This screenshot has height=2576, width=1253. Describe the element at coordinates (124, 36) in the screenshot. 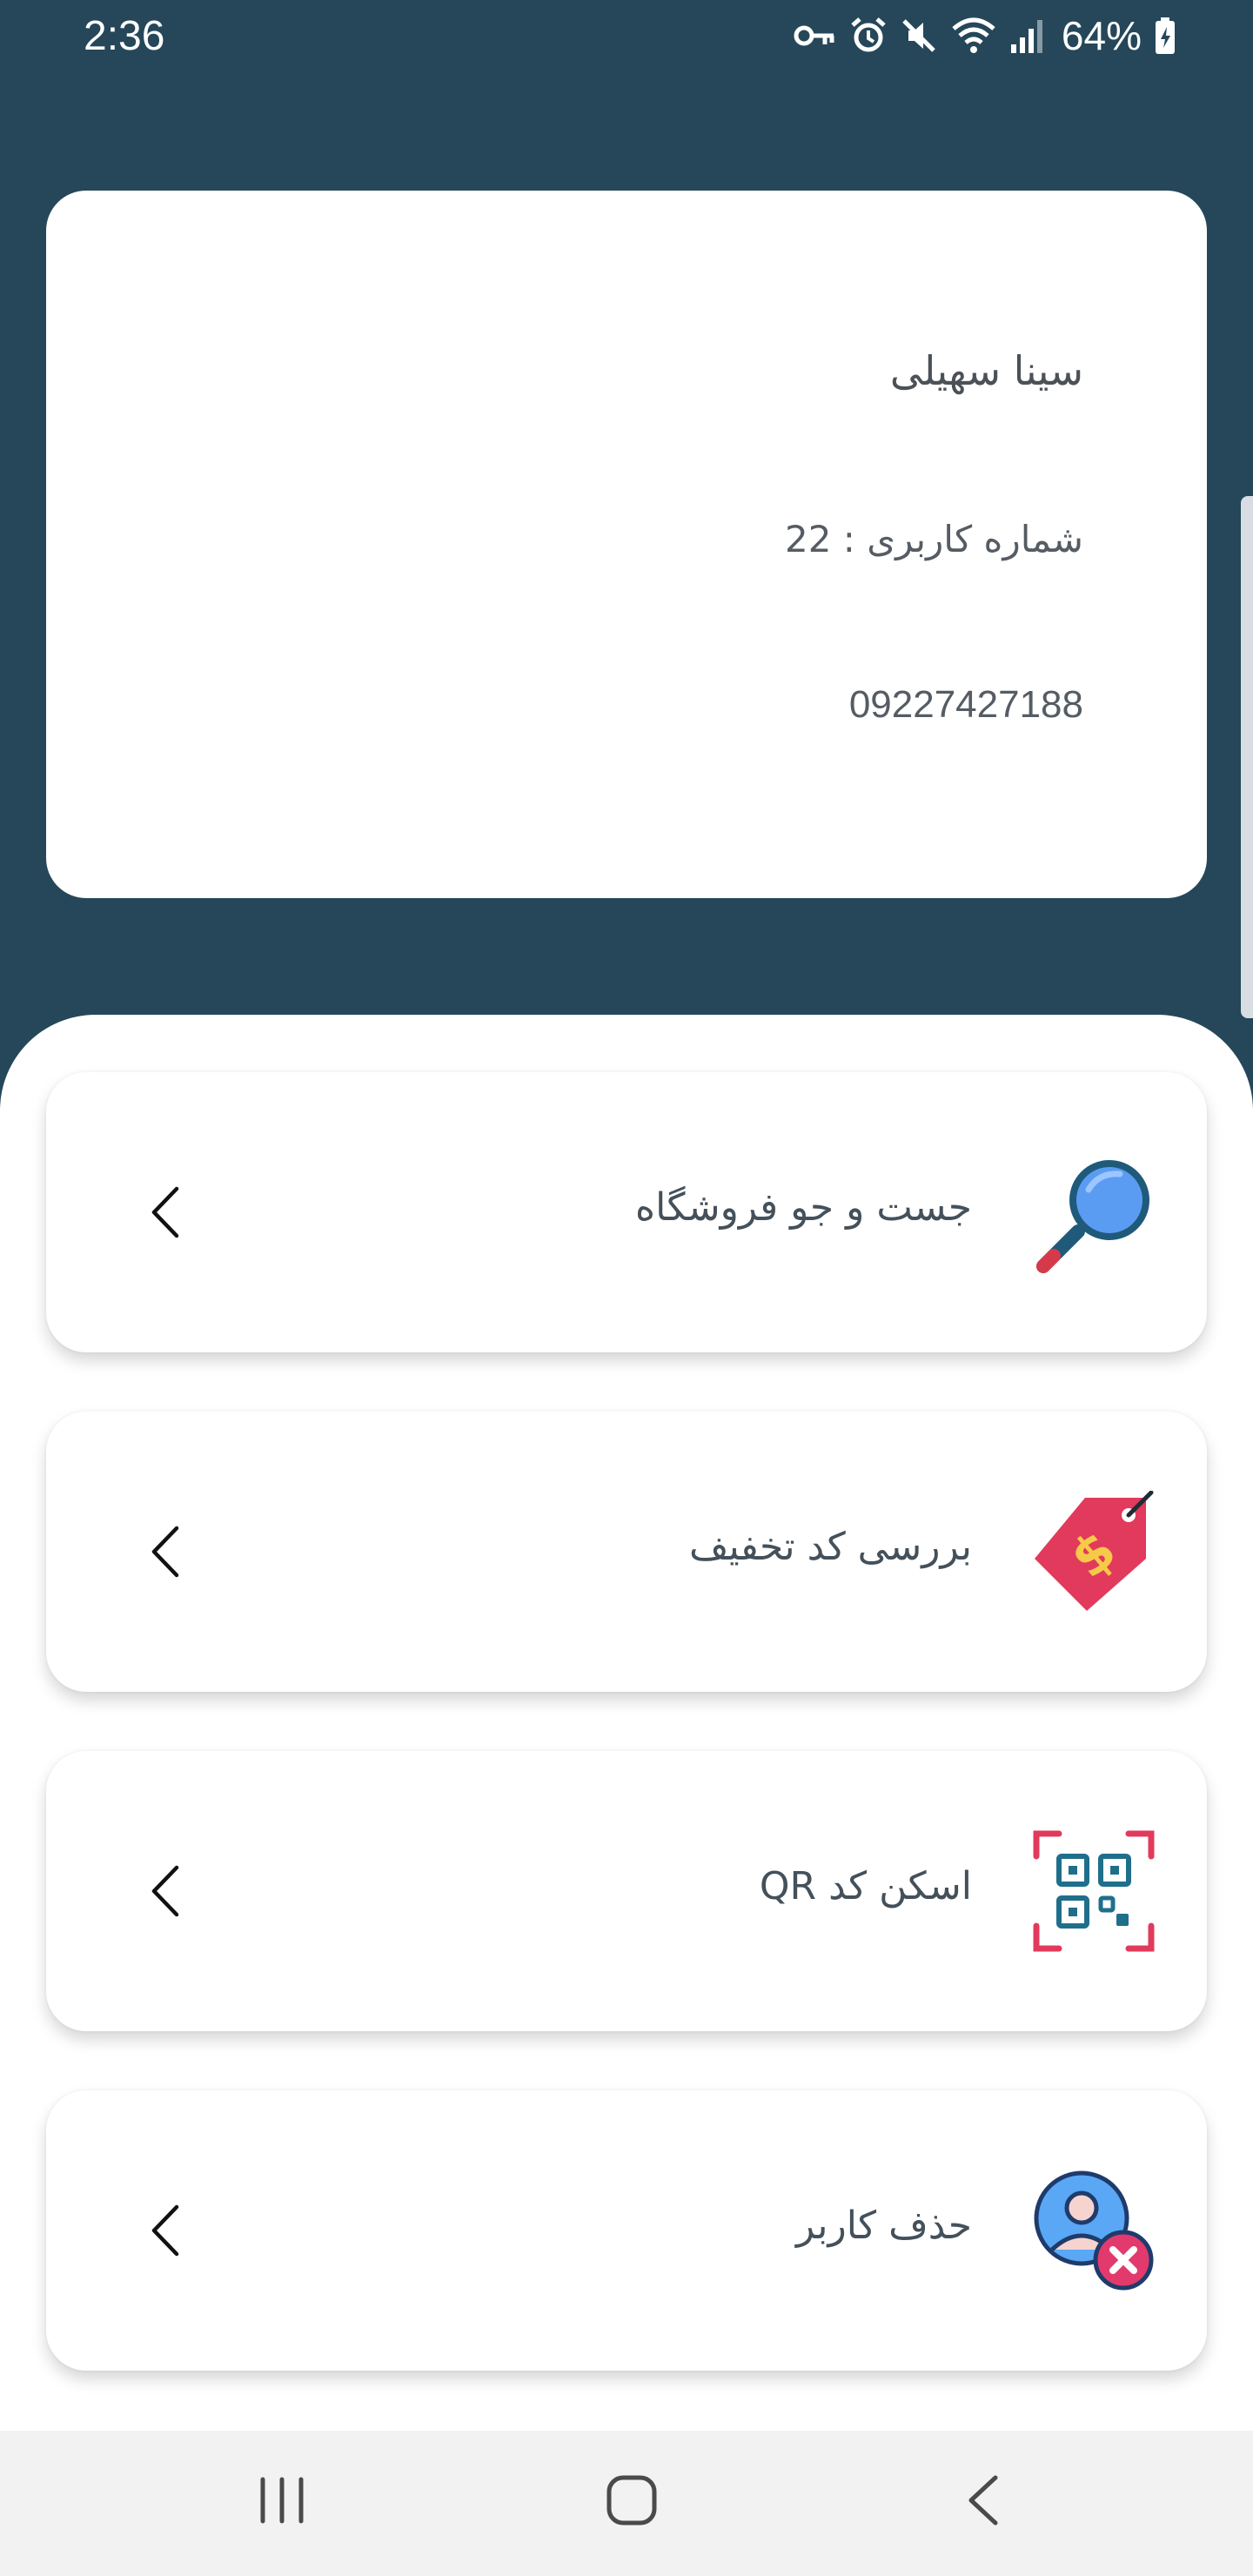

I see `status-time: 2:36` at that location.